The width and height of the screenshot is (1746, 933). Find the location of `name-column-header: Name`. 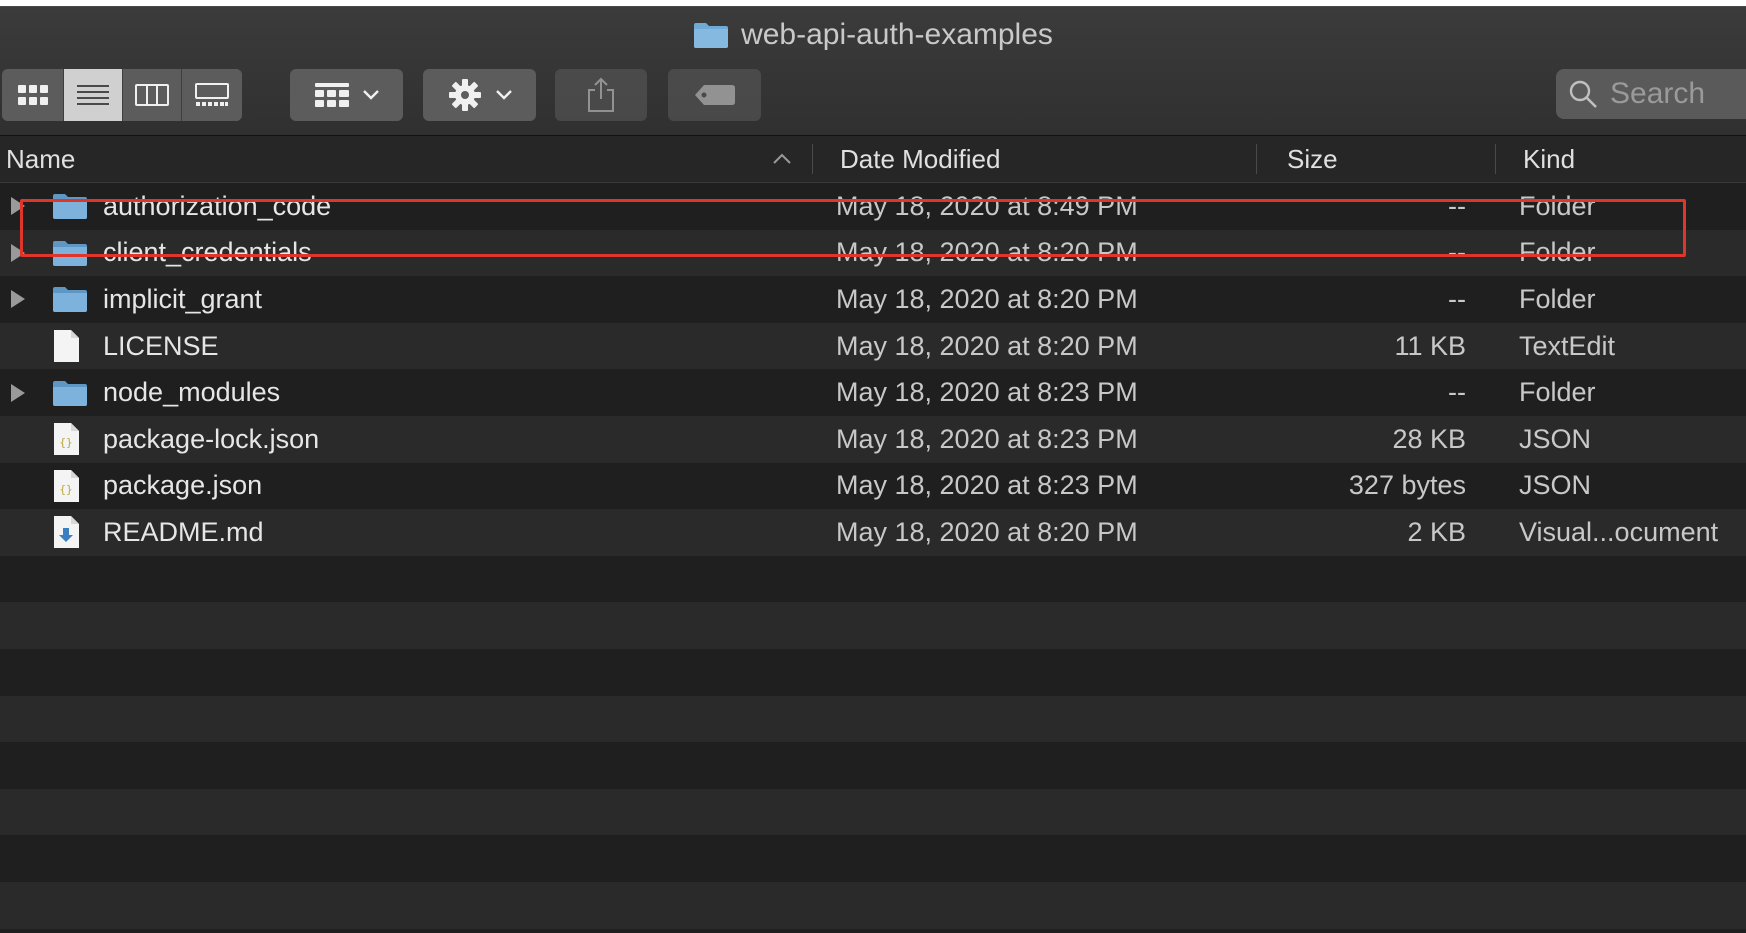

name-column-header: Name is located at coordinates (40, 159).